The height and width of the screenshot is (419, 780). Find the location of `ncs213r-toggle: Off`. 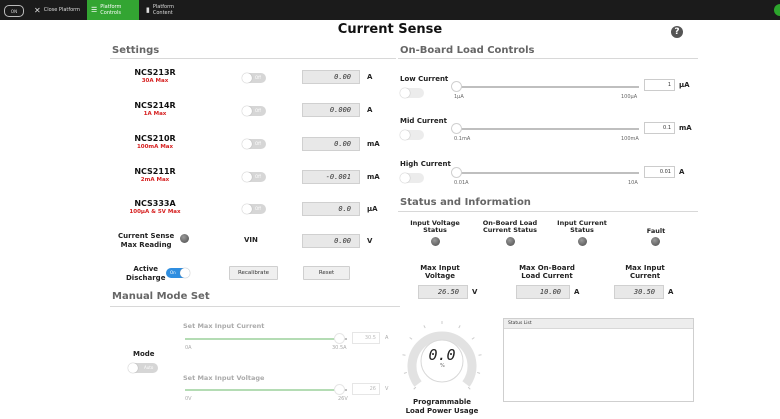

ncs213r-toggle: Off is located at coordinates (254, 78).